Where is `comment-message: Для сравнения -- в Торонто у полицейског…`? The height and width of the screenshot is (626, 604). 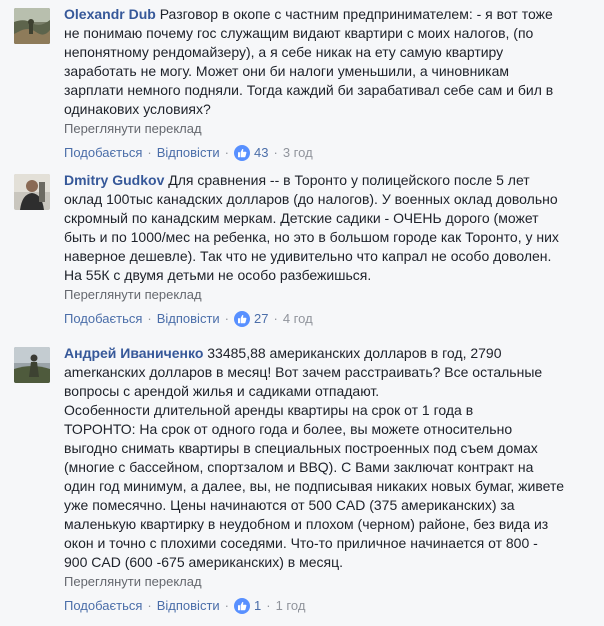 comment-message: Для сравнения -- в Торонто у полицейског… is located at coordinates (311, 227).